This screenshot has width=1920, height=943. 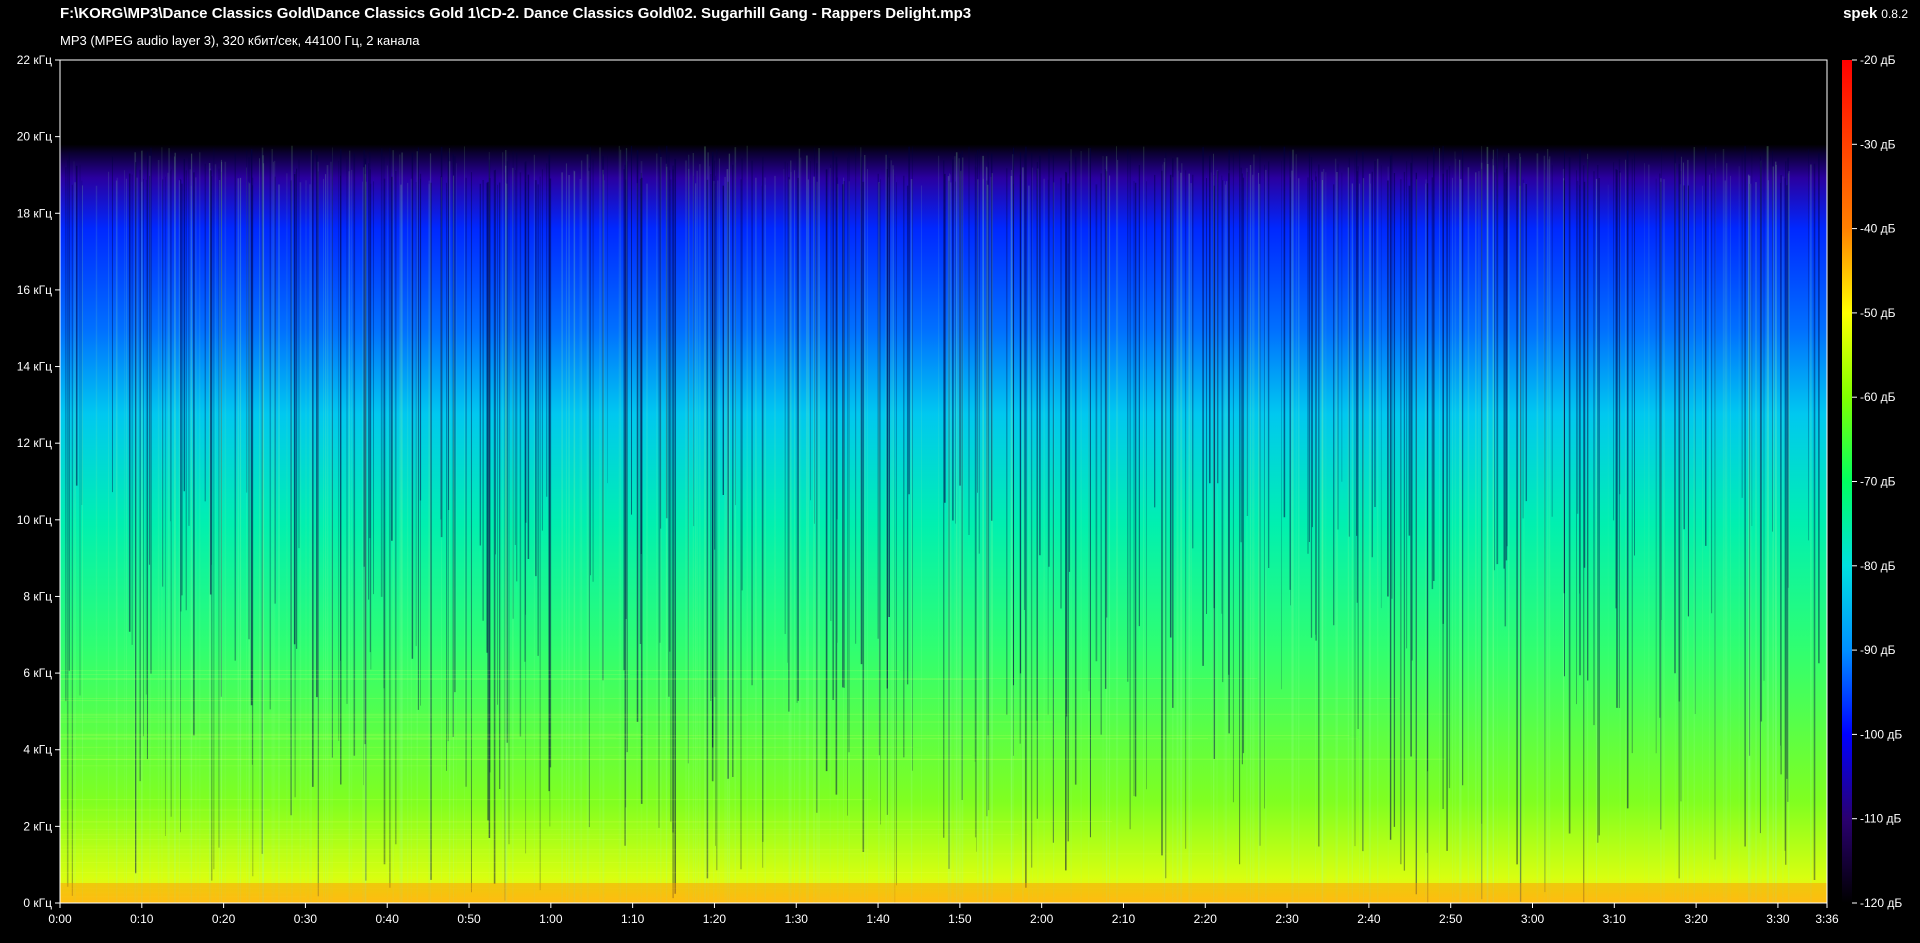 What do you see at coordinates (306, 919) in the screenshot?
I see `x-tick-label: 0:30` at bounding box center [306, 919].